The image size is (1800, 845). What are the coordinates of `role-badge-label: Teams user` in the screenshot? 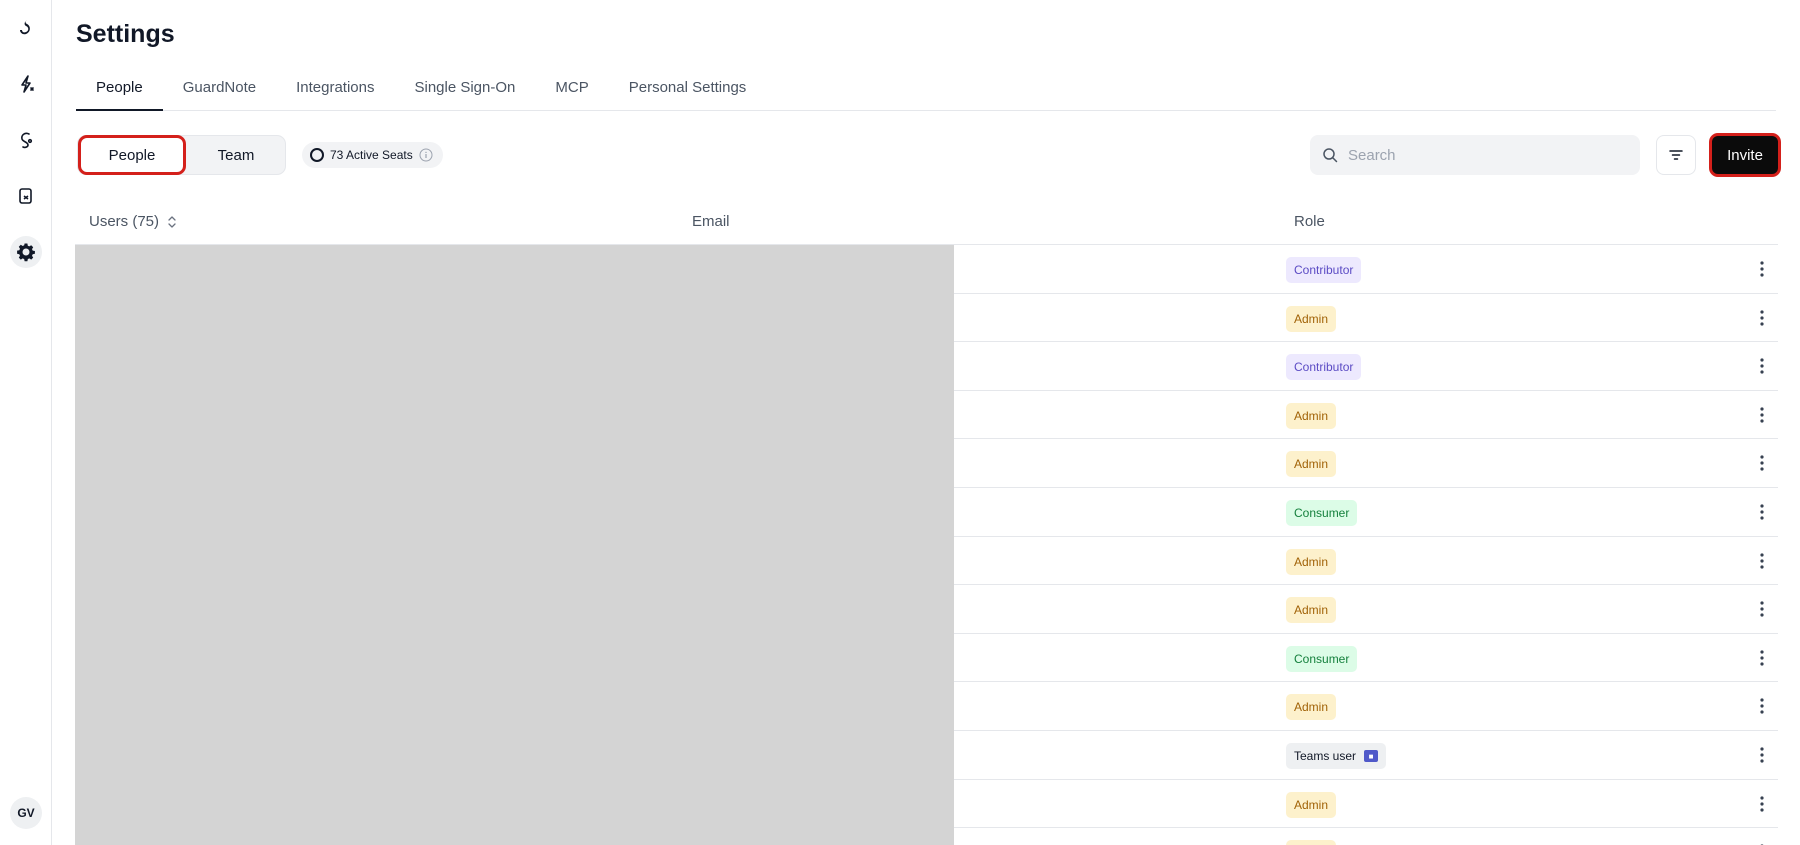 It's located at (1325, 756).